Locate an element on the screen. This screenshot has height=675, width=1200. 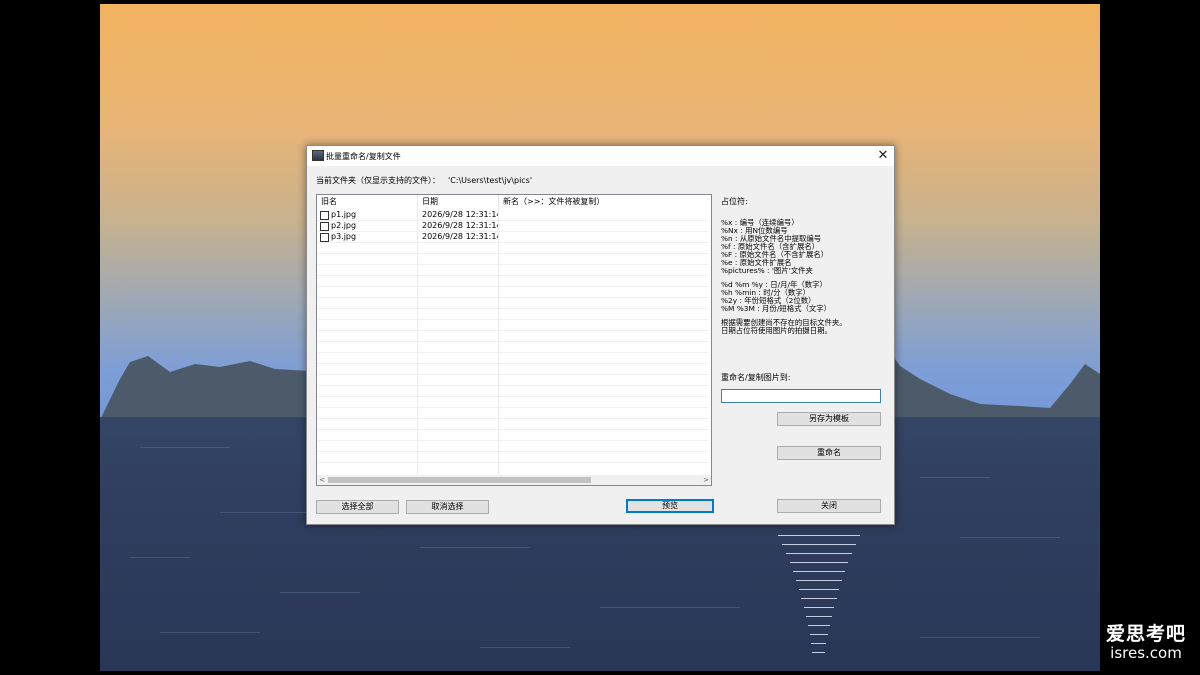
horizontal-scrollbar: < > is located at coordinates (514, 480).